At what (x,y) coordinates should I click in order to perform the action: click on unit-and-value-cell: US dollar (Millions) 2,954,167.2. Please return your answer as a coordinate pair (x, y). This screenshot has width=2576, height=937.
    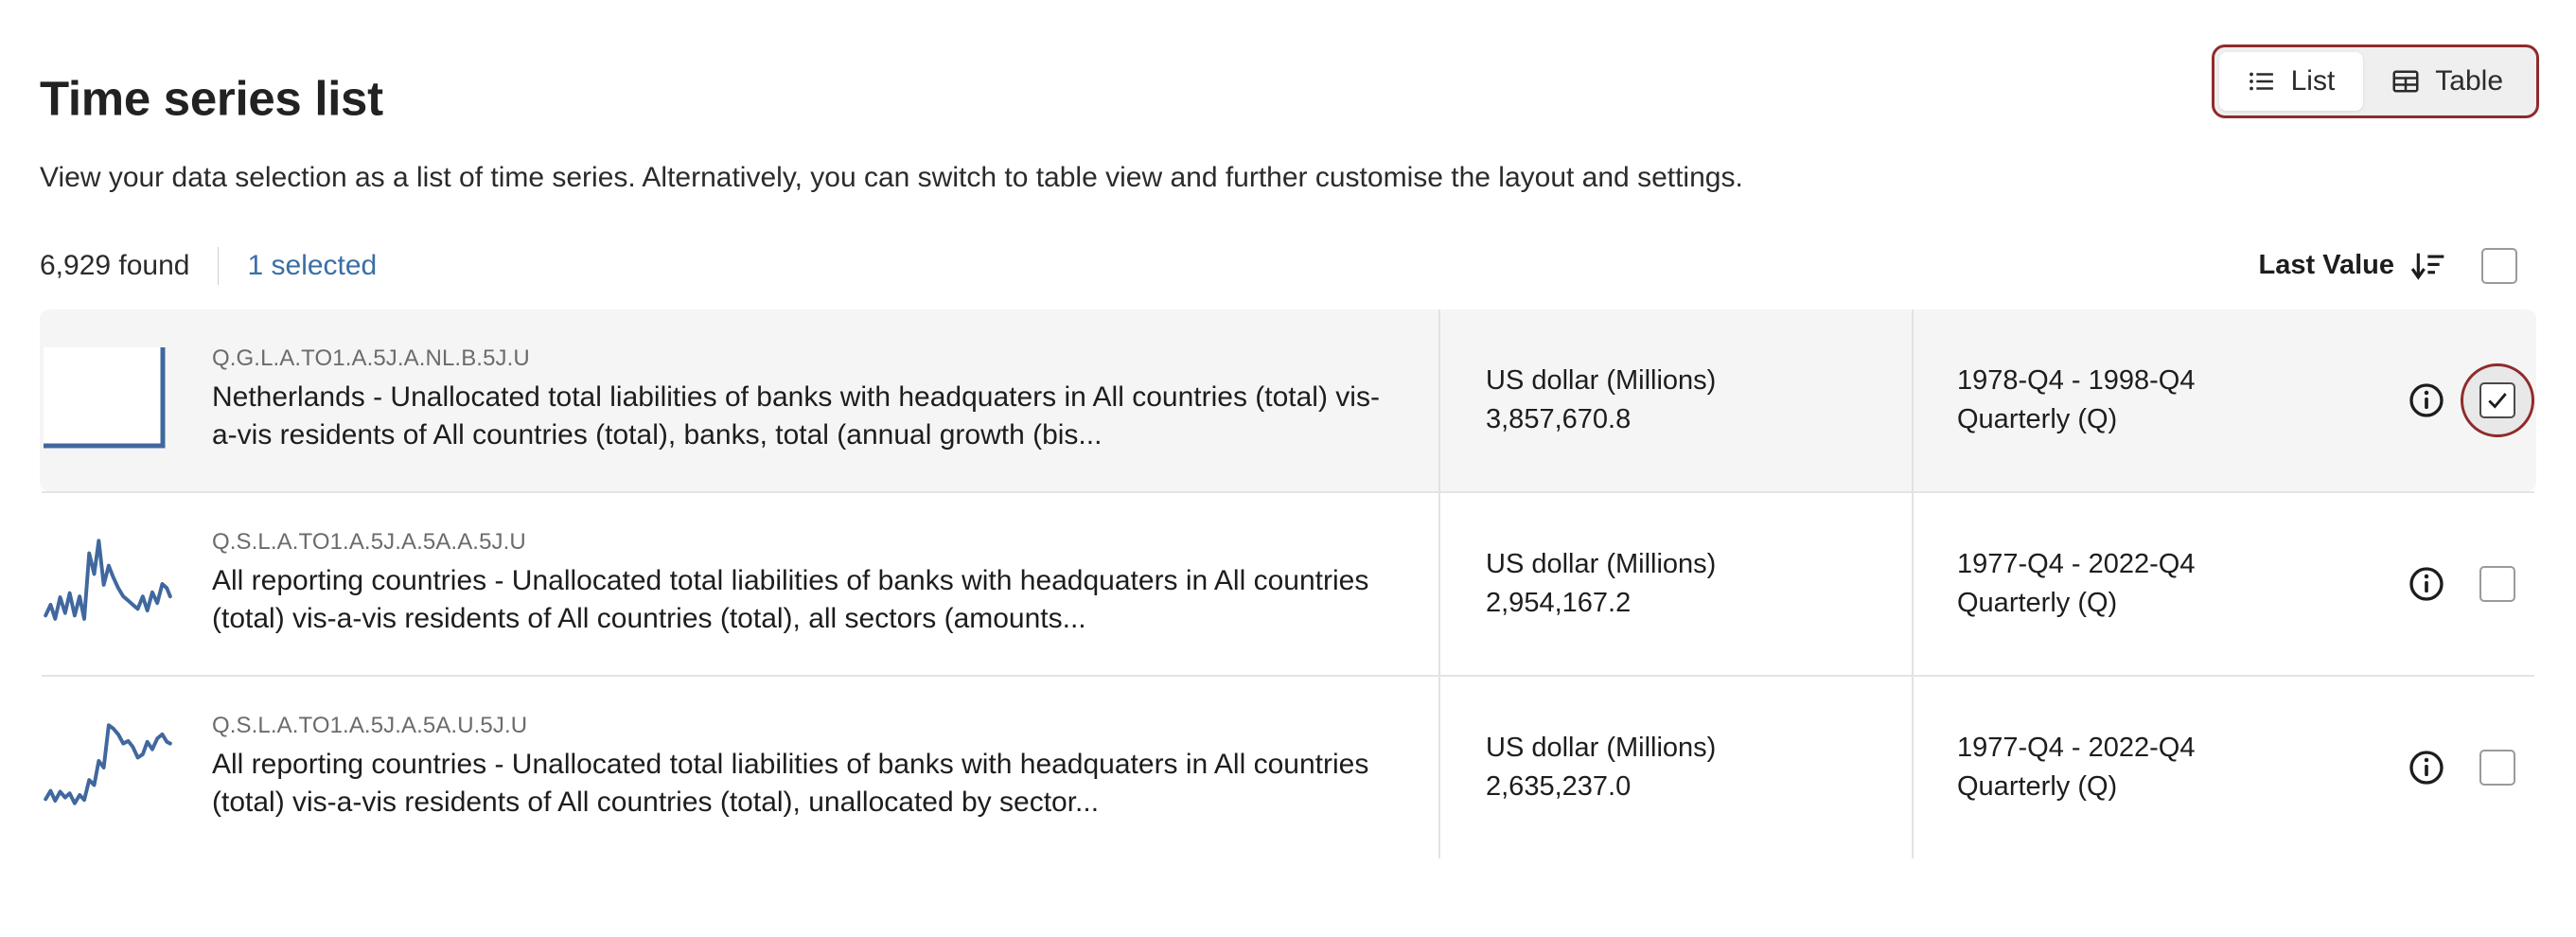
    Looking at the image, I should click on (1675, 583).